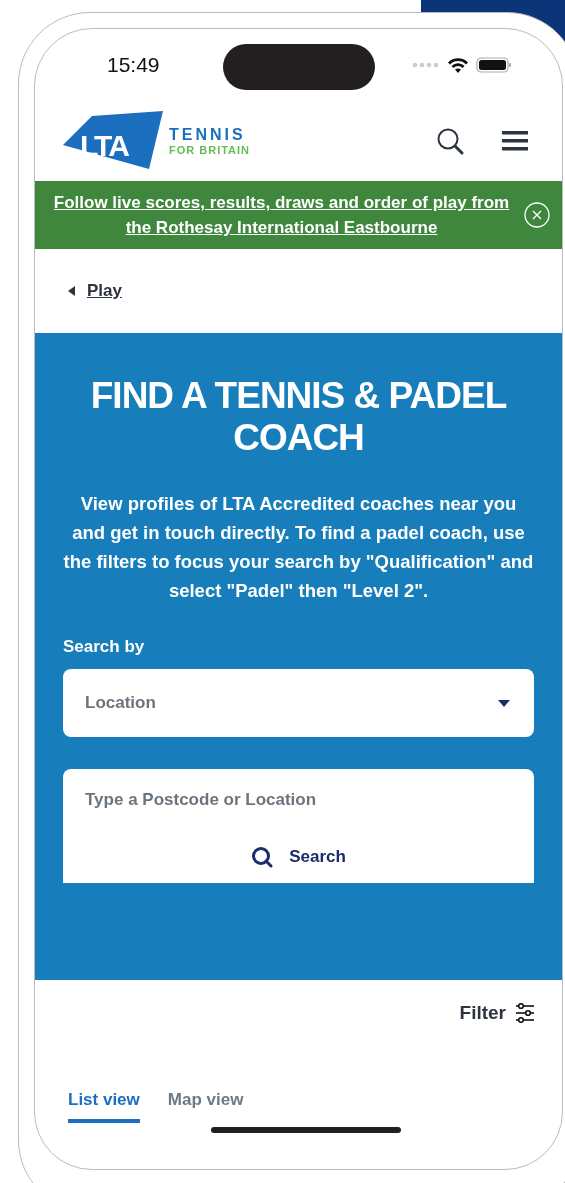  I want to click on search-type-dropdown: Location, so click(298, 703).